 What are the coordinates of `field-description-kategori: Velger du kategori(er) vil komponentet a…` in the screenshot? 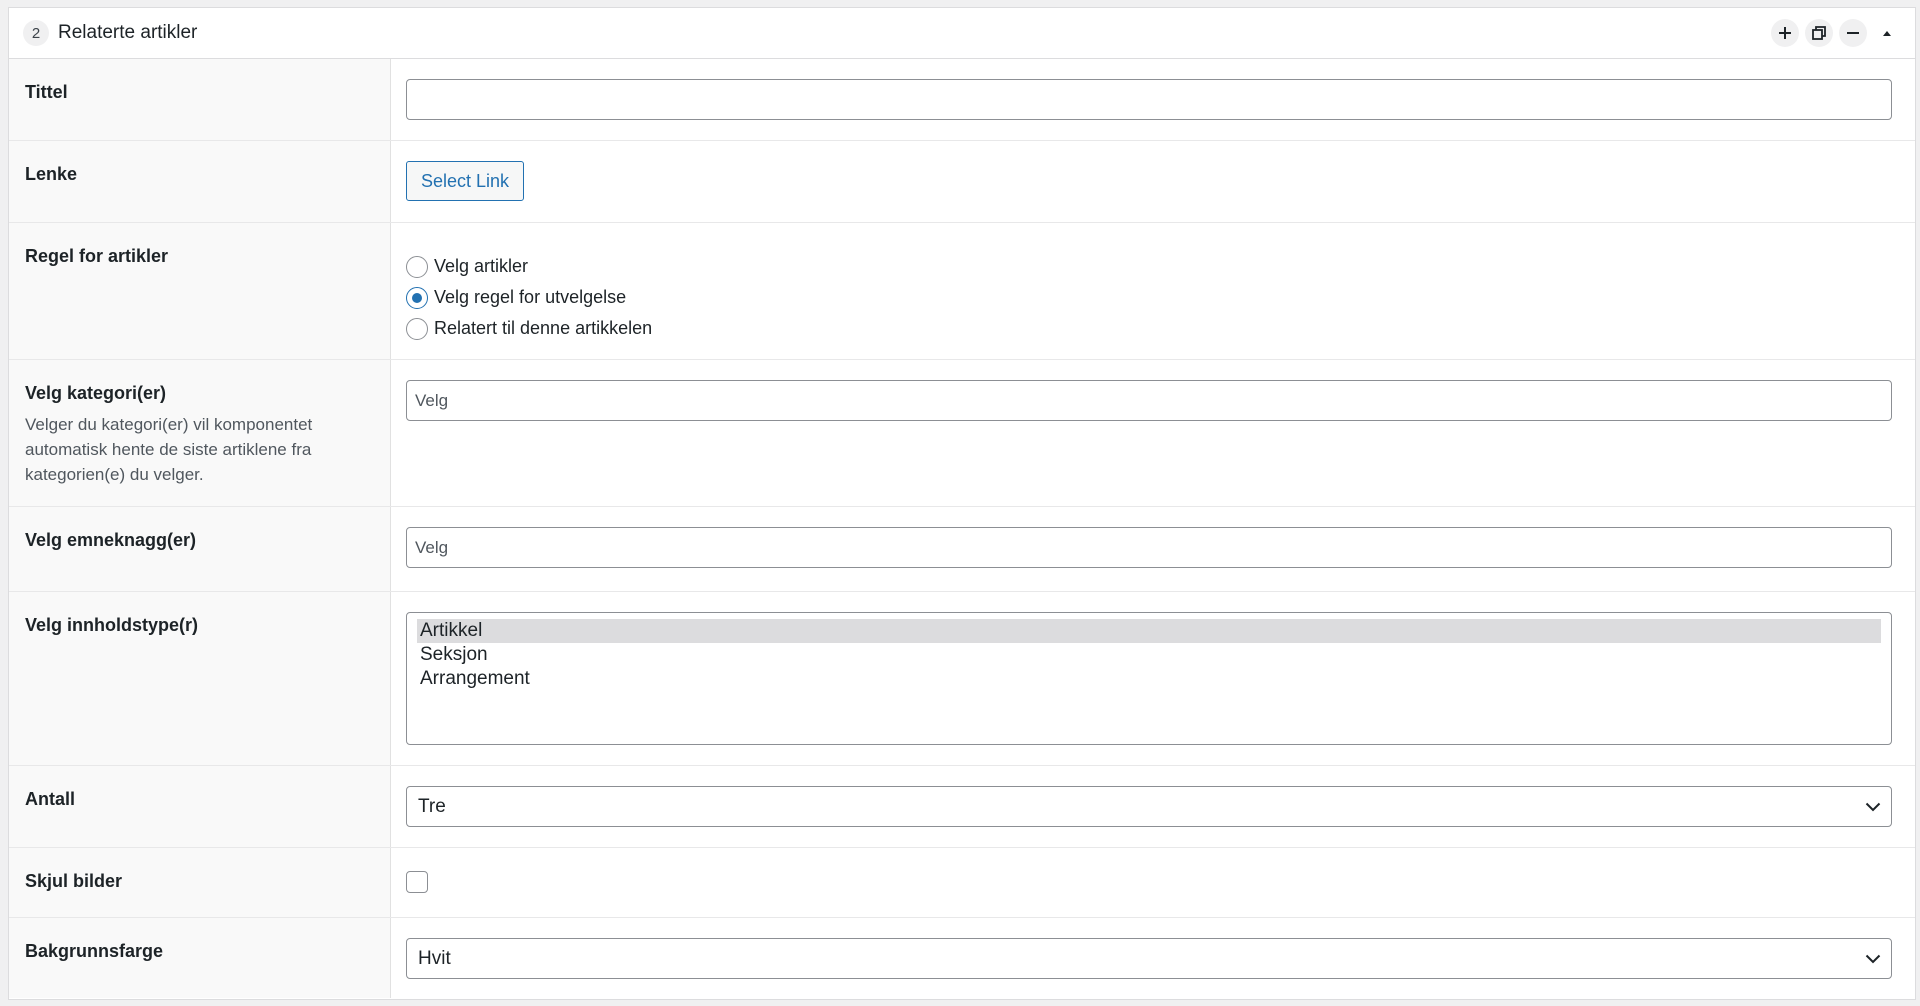 It's located at (169, 449).